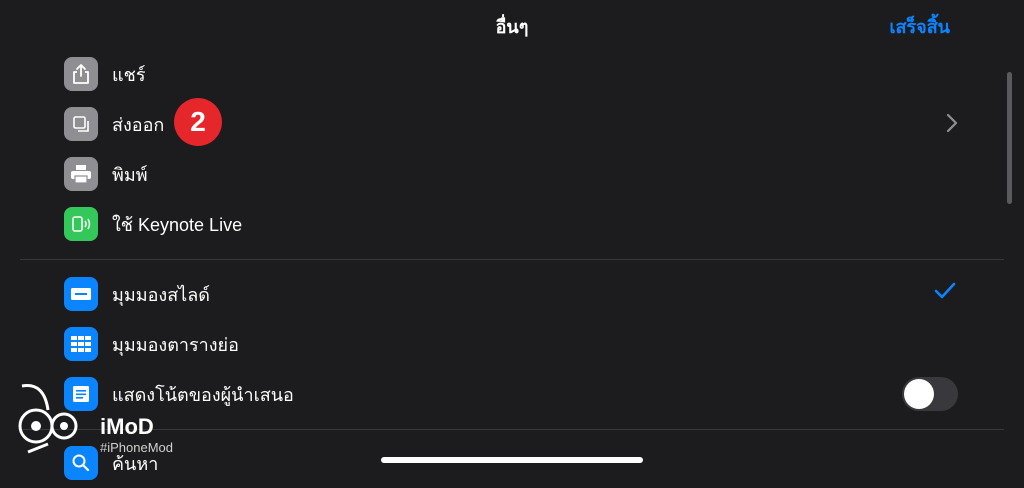  What do you see at coordinates (1009, 138) in the screenshot?
I see `scrollbar` at bounding box center [1009, 138].